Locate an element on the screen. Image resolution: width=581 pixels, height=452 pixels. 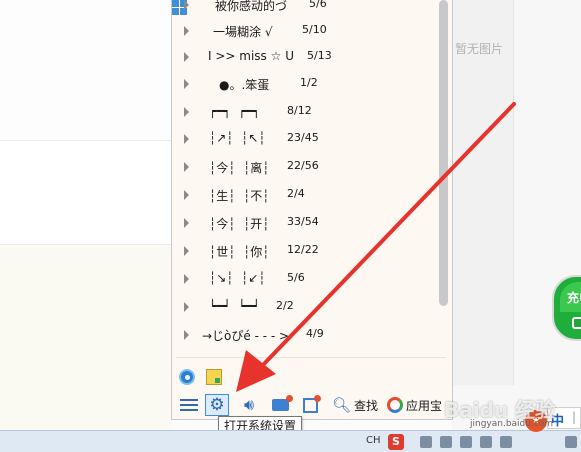
program-list-item: 一場糊涂 √ 5/10 is located at coordinates (305, 33).